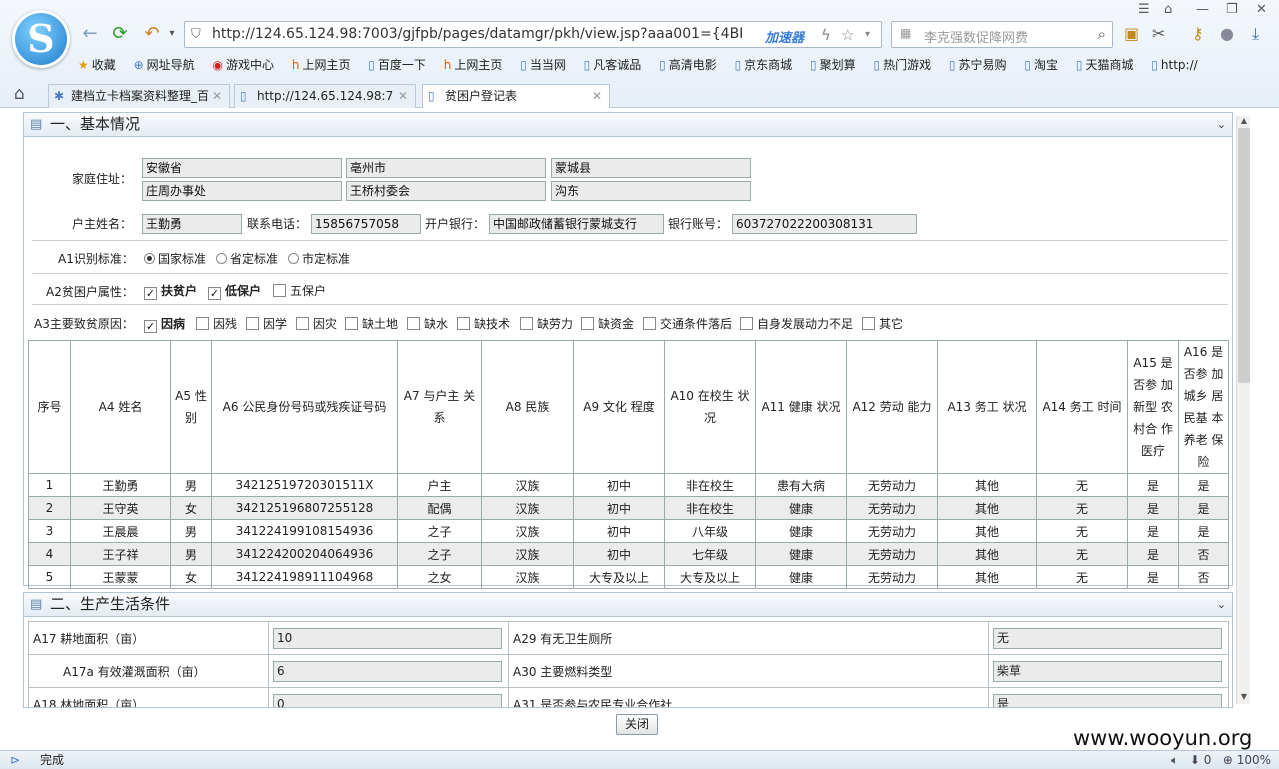 This screenshot has width=1279, height=769. What do you see at coordinates (516, 96) in the screenshot?
I see `tab-poverty-form: ▯ 贫困户登记表 ✕` at bounding box center [516, 96].